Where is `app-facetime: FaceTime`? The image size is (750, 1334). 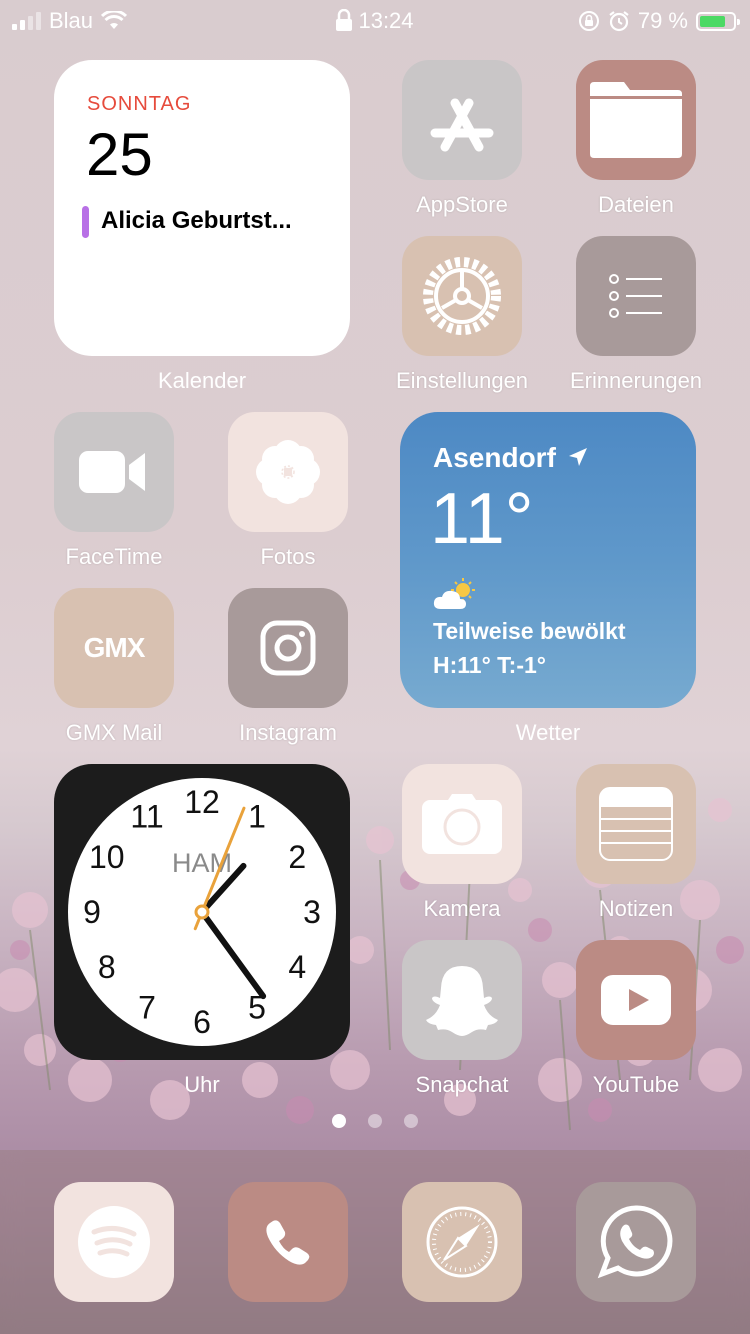 app-facetime: FaceTime is located at coordinates (114, 491).